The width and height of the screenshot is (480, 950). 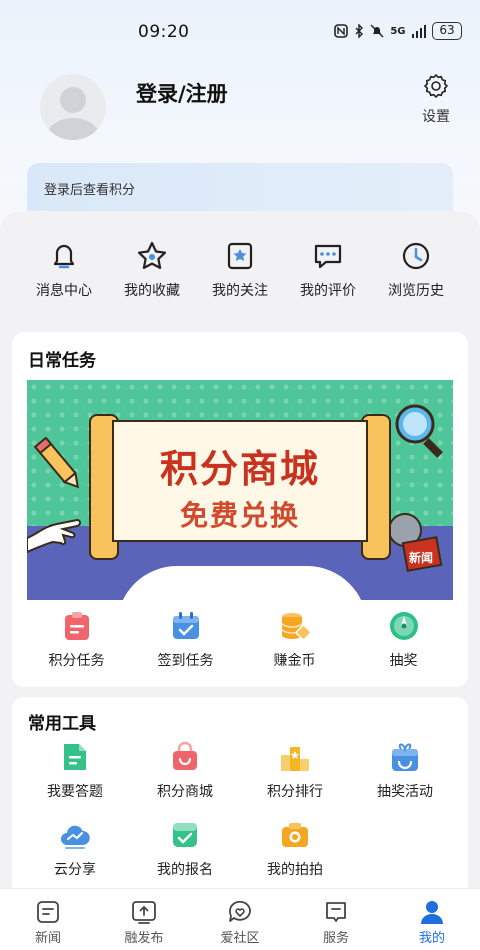 I want to click on banner-scroll: 积分商城 免费兑换, so click(x=240, y=481).